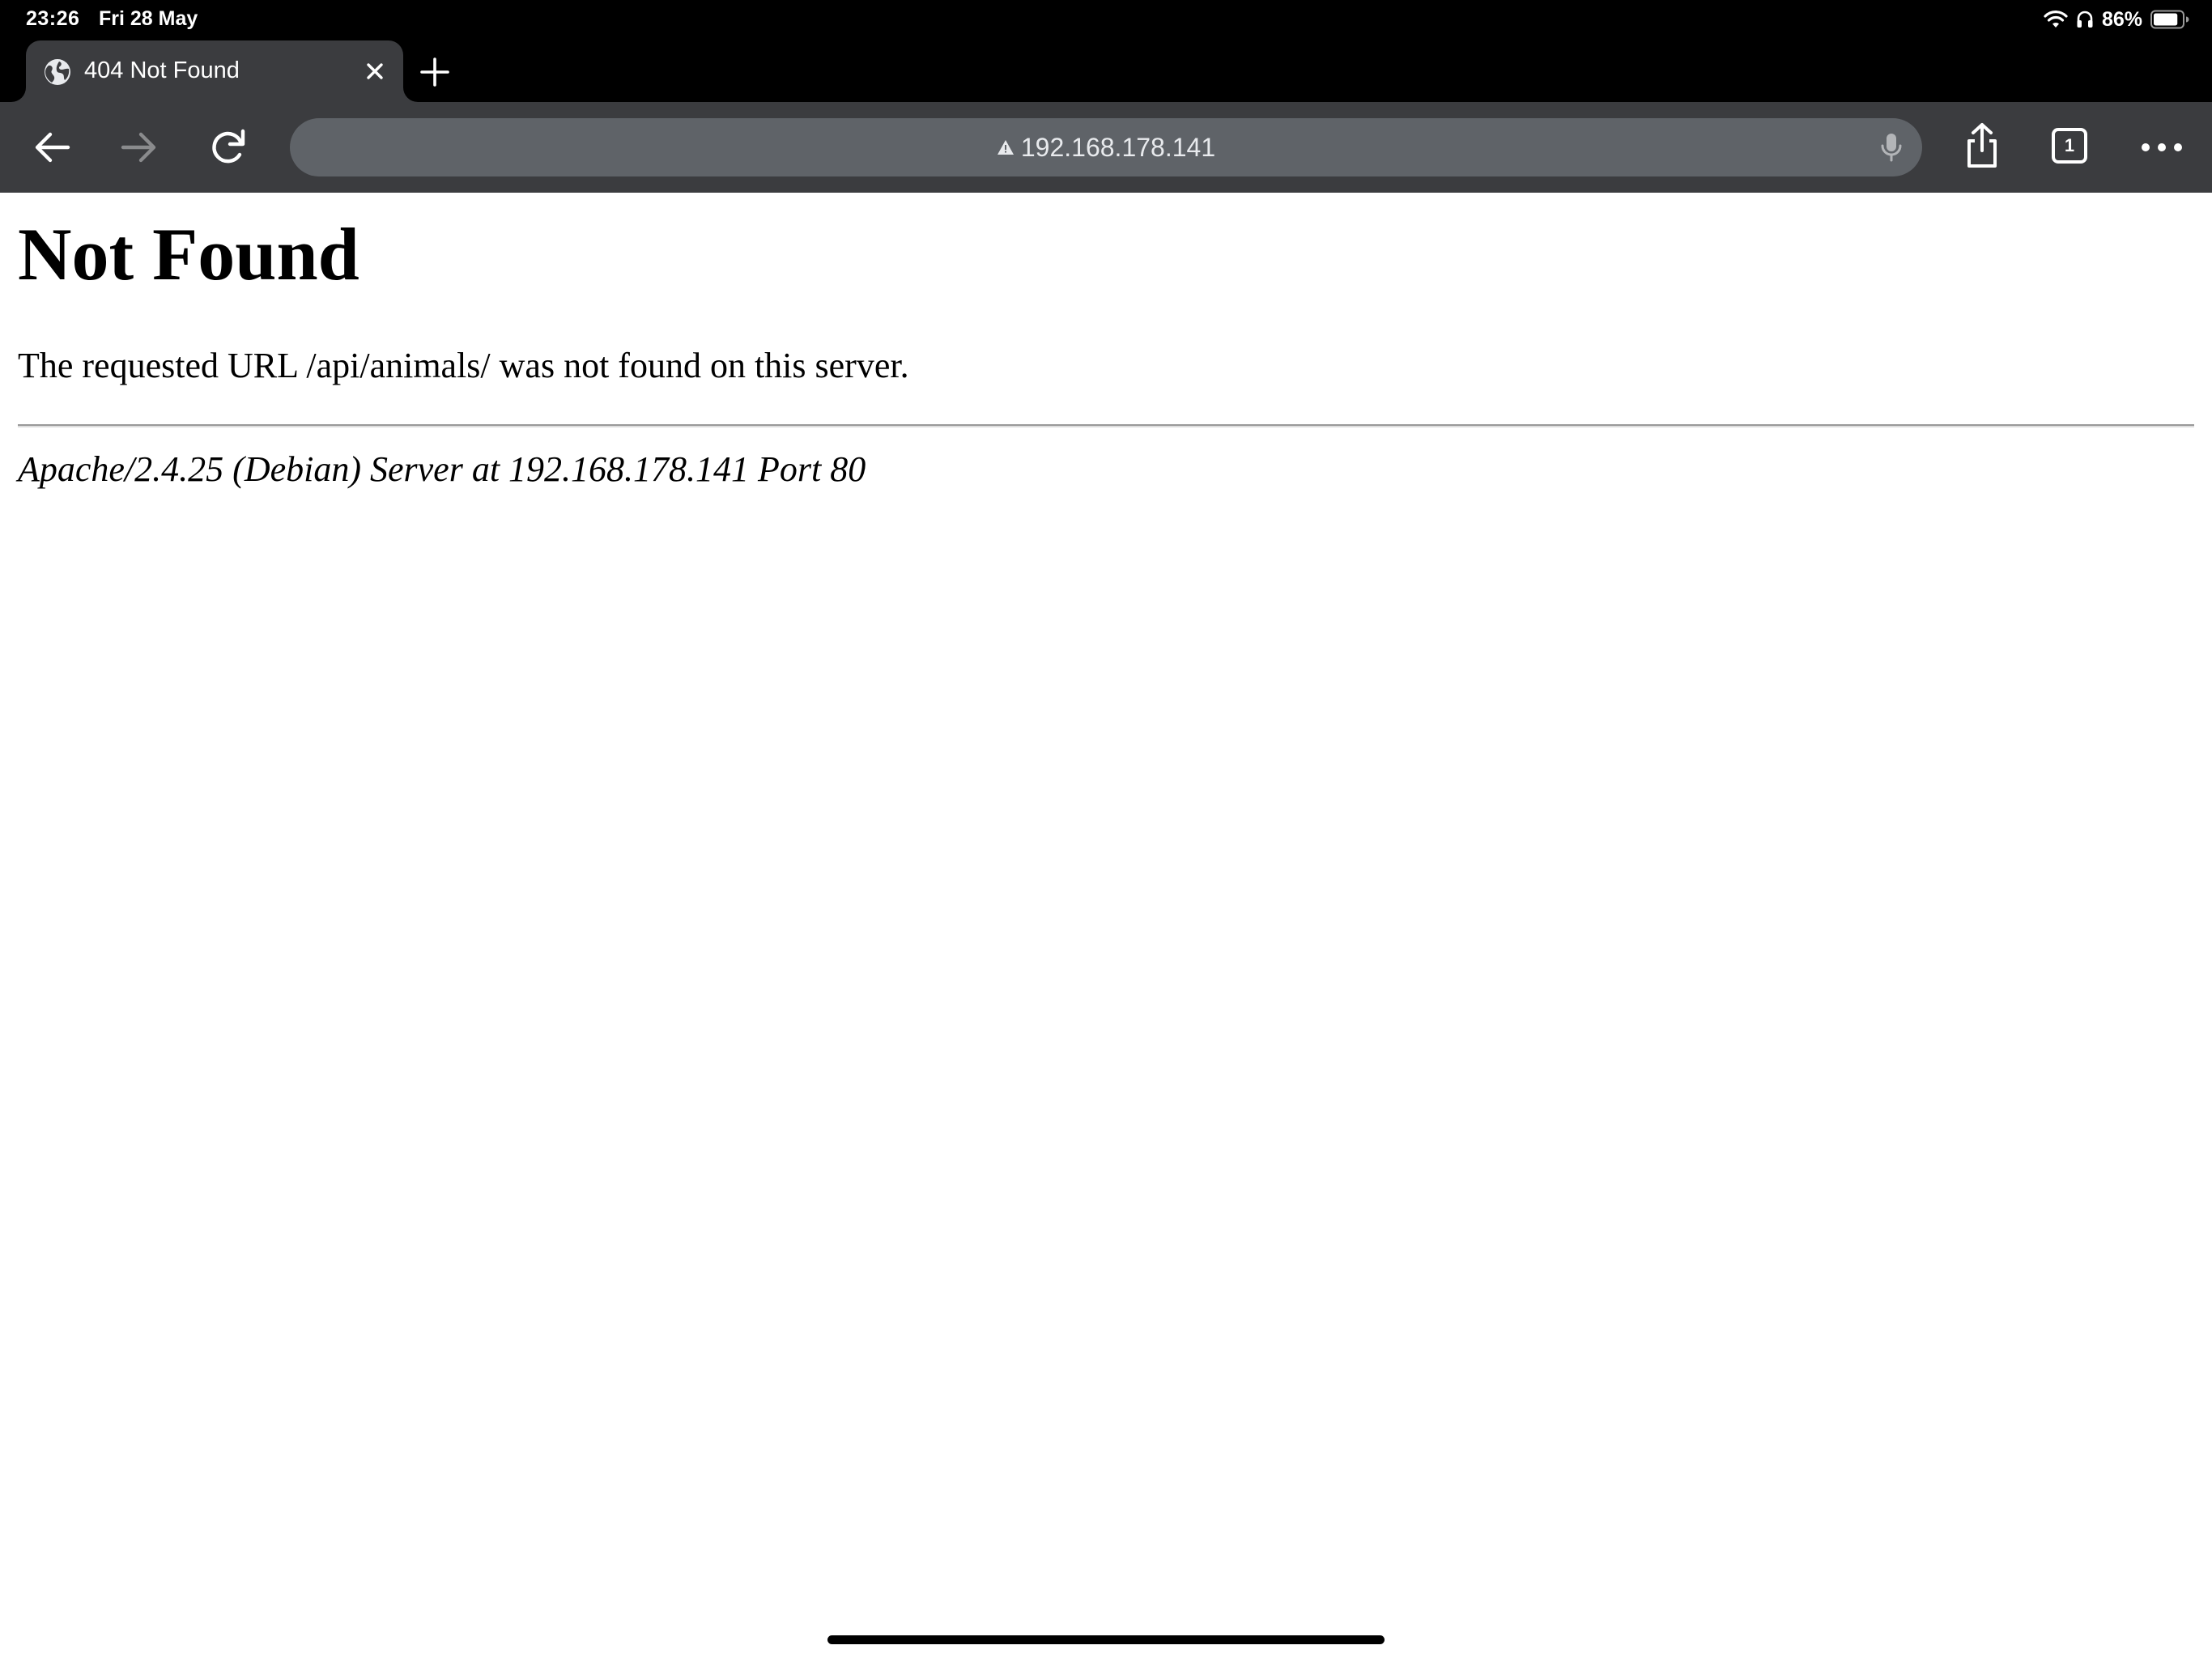 The image size is (2212, 1658). I want to click on address-bar-content: 192.168.178.141, so click(1106, 147).